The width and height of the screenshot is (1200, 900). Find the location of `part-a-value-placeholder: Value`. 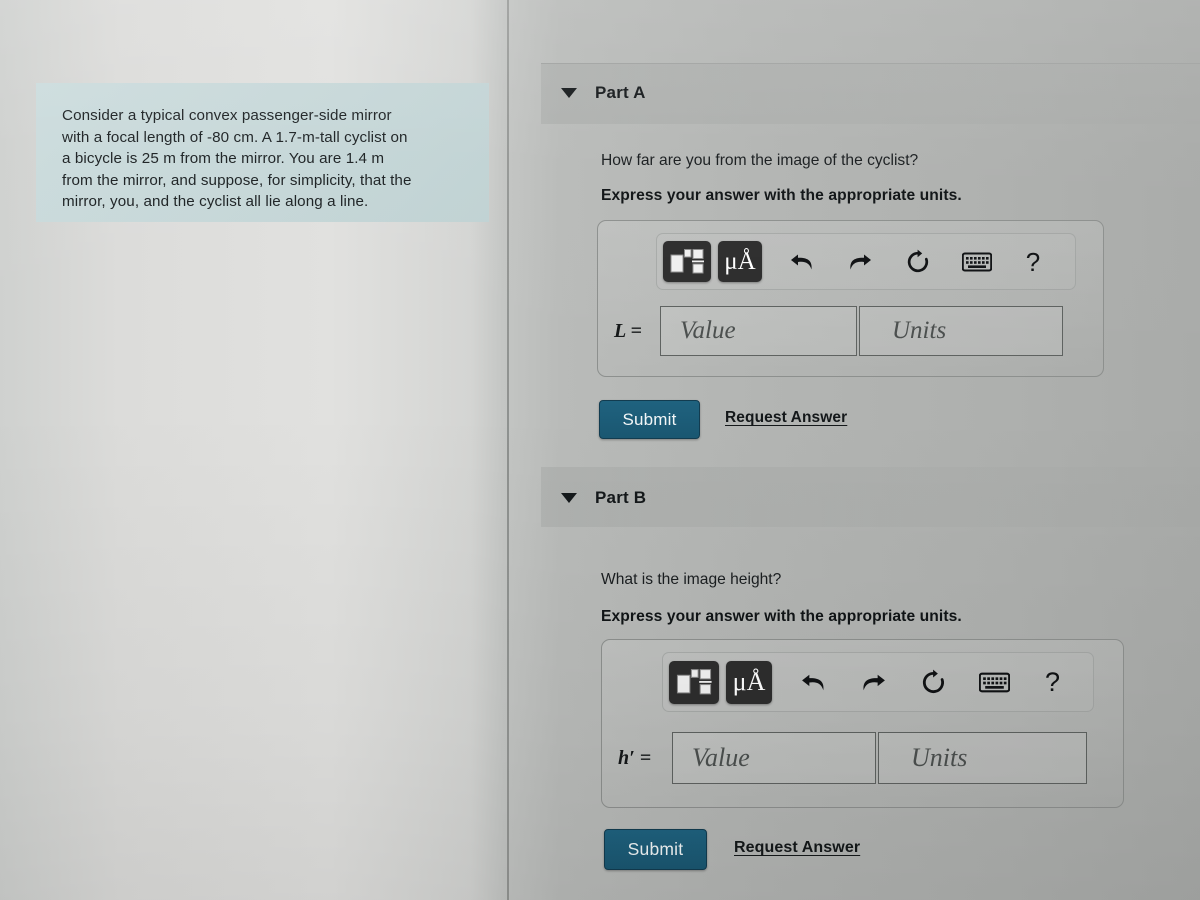

part-a-value-placeholder: Value is located at coordinates (708, 330).